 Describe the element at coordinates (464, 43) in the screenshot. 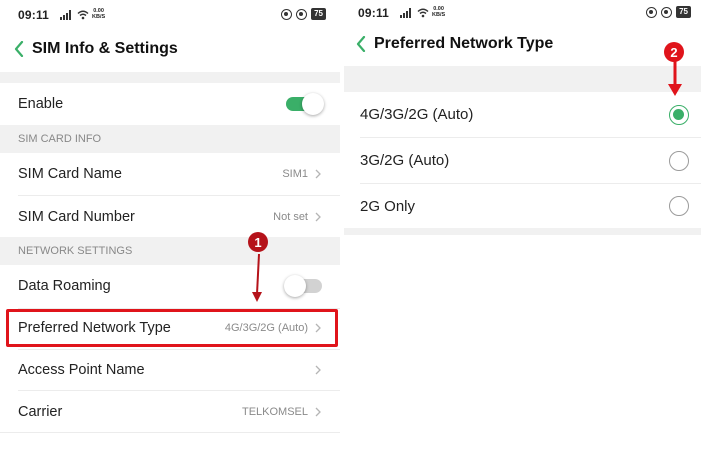

I see `page-title: Preferred Network Type` at that location.